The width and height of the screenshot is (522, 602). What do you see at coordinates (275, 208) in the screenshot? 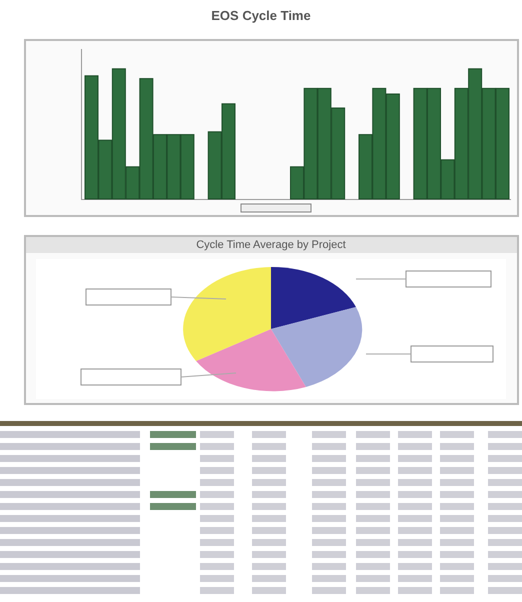
I see `legend-box` at bounding box center [275, 208].